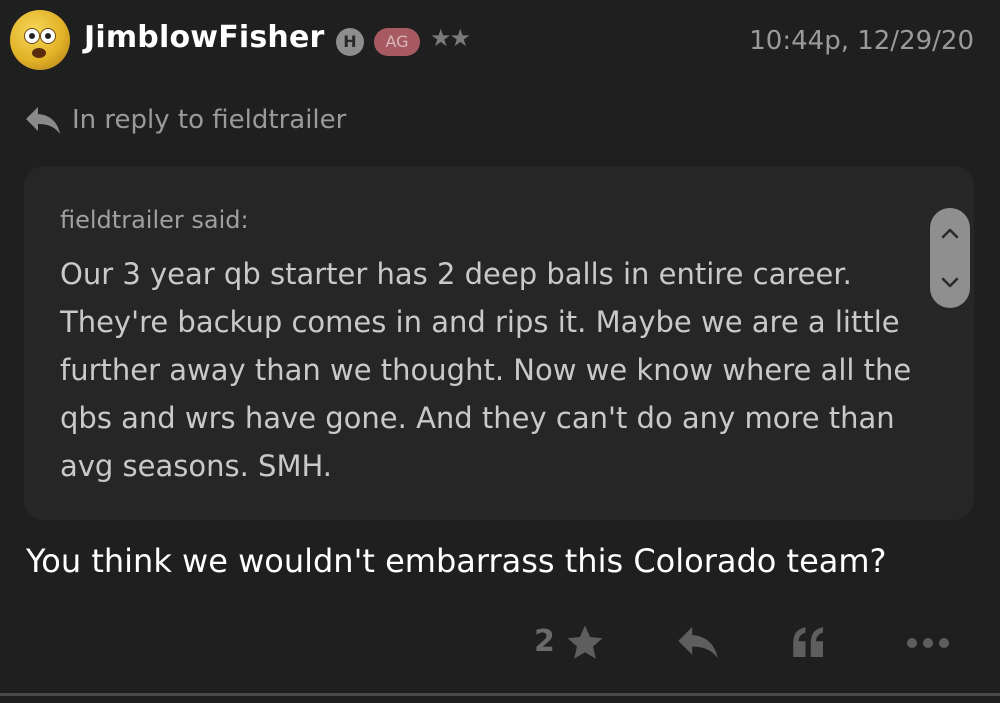 This screenshot has height=703, width=1000. I want to click on username-link: JimblowFisher, so click(204, 37).